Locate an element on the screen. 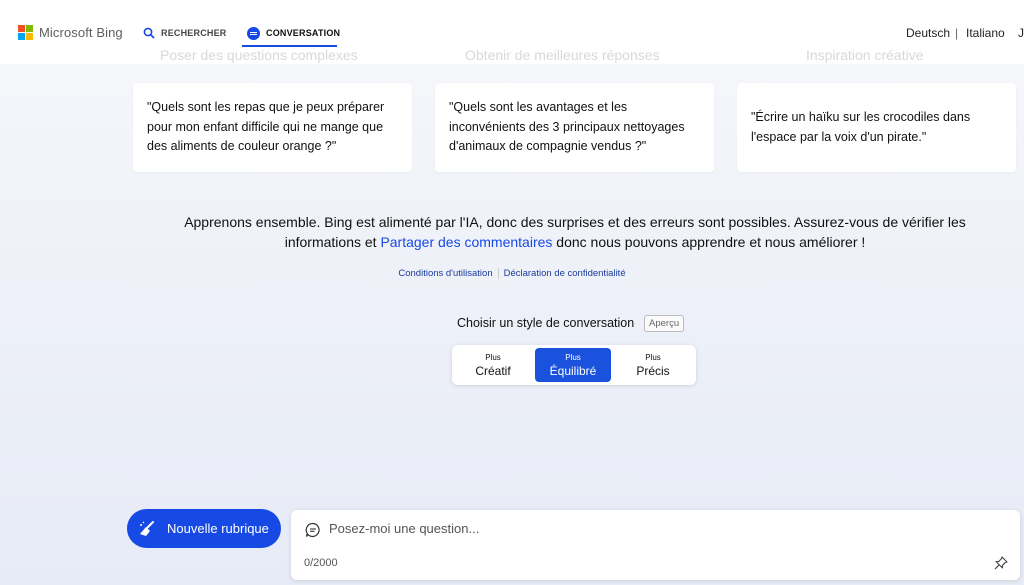 This screenshot has width=1024, height=585. style-option-label: Créatif is located at coordinates (493, 371).